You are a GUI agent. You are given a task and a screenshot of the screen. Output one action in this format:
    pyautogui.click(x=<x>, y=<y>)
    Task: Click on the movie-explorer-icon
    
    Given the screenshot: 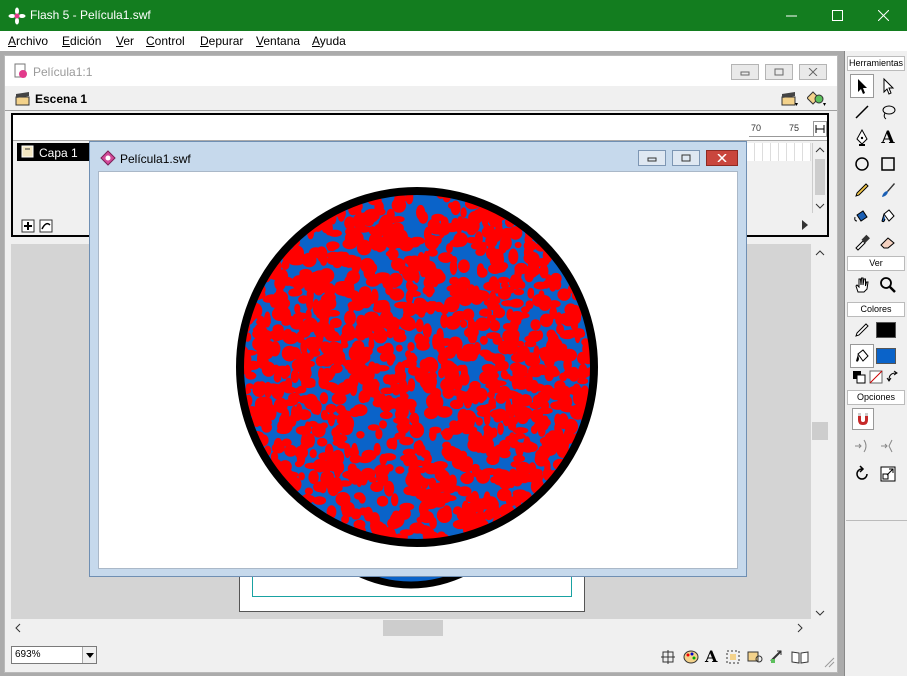 What is the action you would take?
    pyautogui.click(x=755, y=657)
    